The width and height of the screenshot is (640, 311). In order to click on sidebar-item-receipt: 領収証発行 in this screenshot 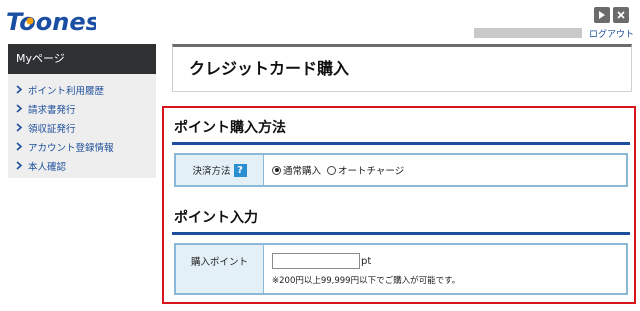, I will do `click(82, 127)`.